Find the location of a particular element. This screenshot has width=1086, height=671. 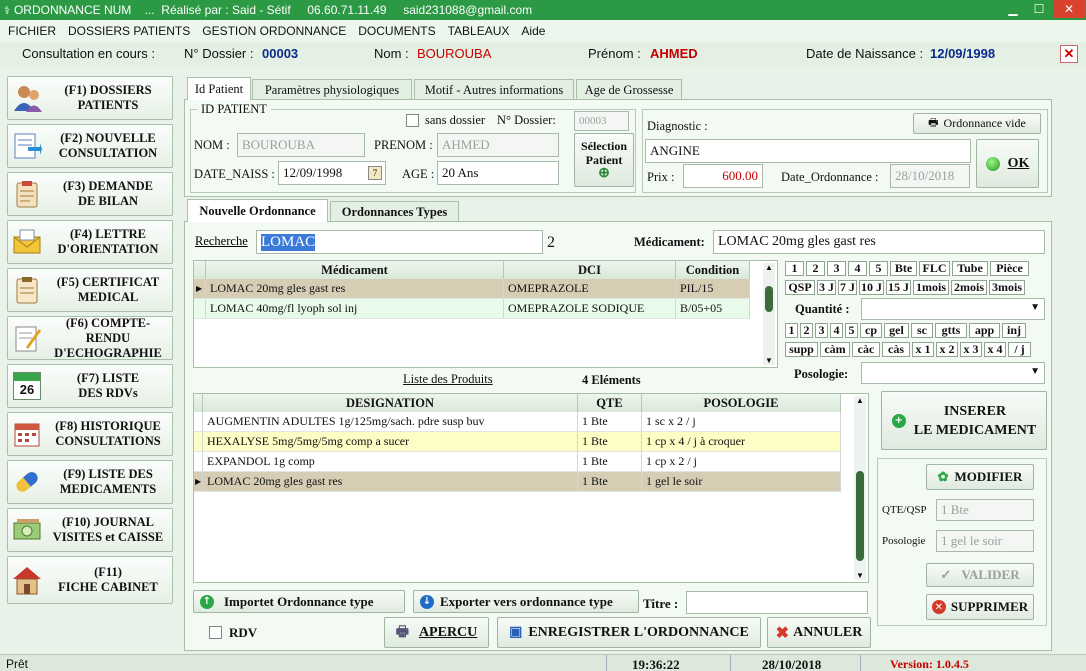

chip-button: inj is located at coordinates (1014, 330).